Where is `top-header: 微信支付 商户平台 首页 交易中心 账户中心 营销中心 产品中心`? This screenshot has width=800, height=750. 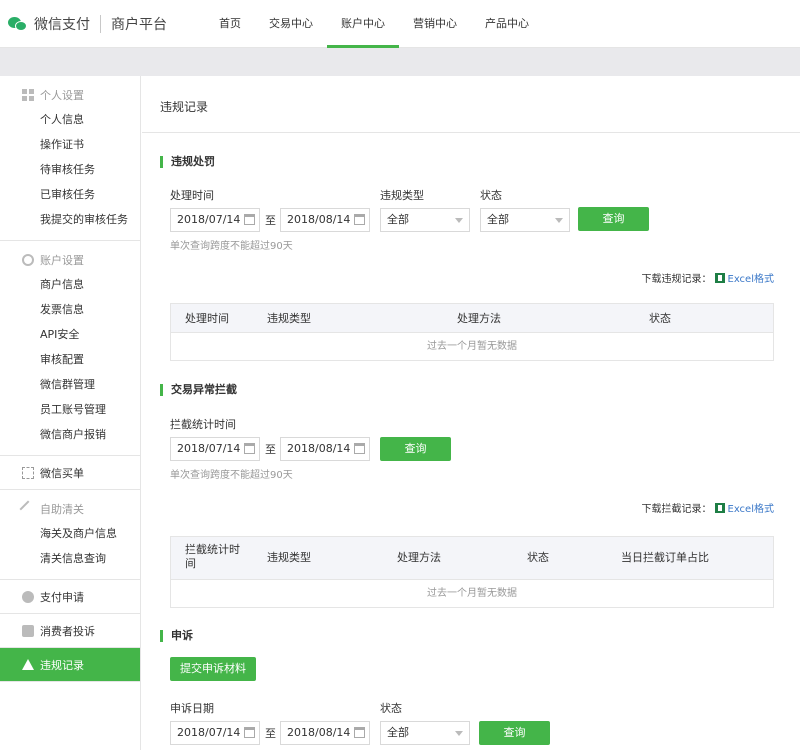
top-header: 微信支付 商户平台 首页 交易中心 账户中心 营销中心 产品中心 is located at coordinates (400, 24).